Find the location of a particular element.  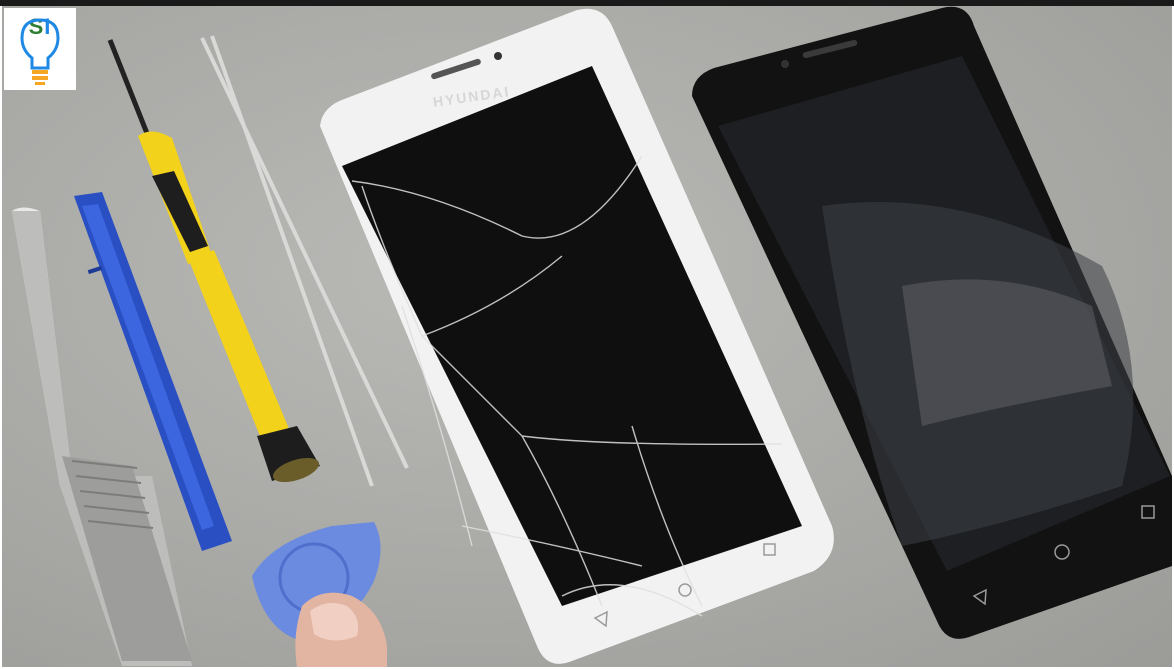

channel-logo: SI is located at coordinates (40, 49).